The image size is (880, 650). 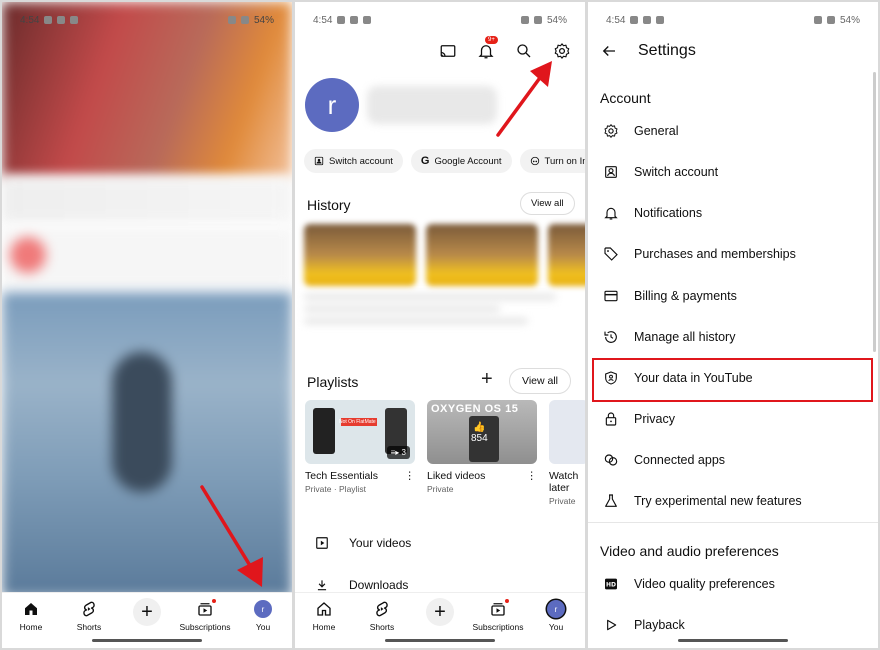 I want to click on blurred-channel-row, so click(x=147, y=257).